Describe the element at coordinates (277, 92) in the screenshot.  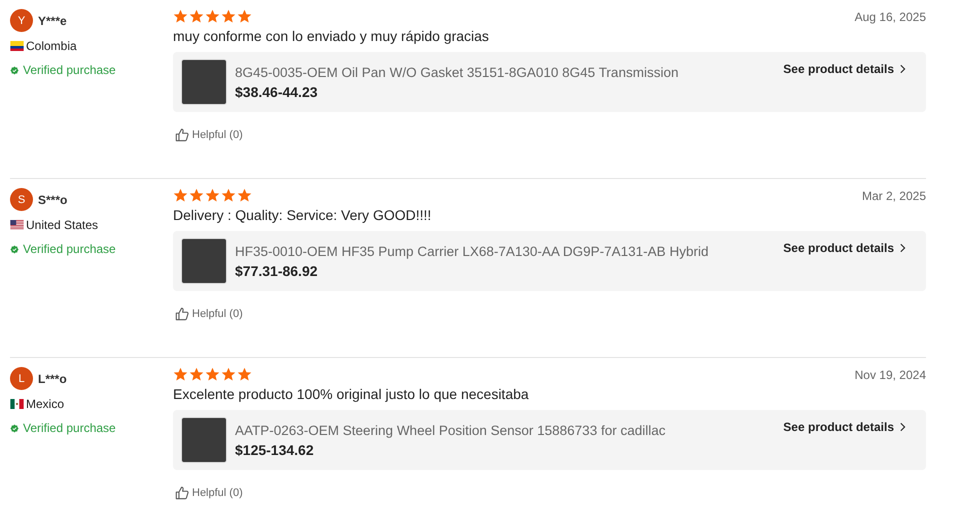
I see `product-price: $38.46-44.23` at that location.